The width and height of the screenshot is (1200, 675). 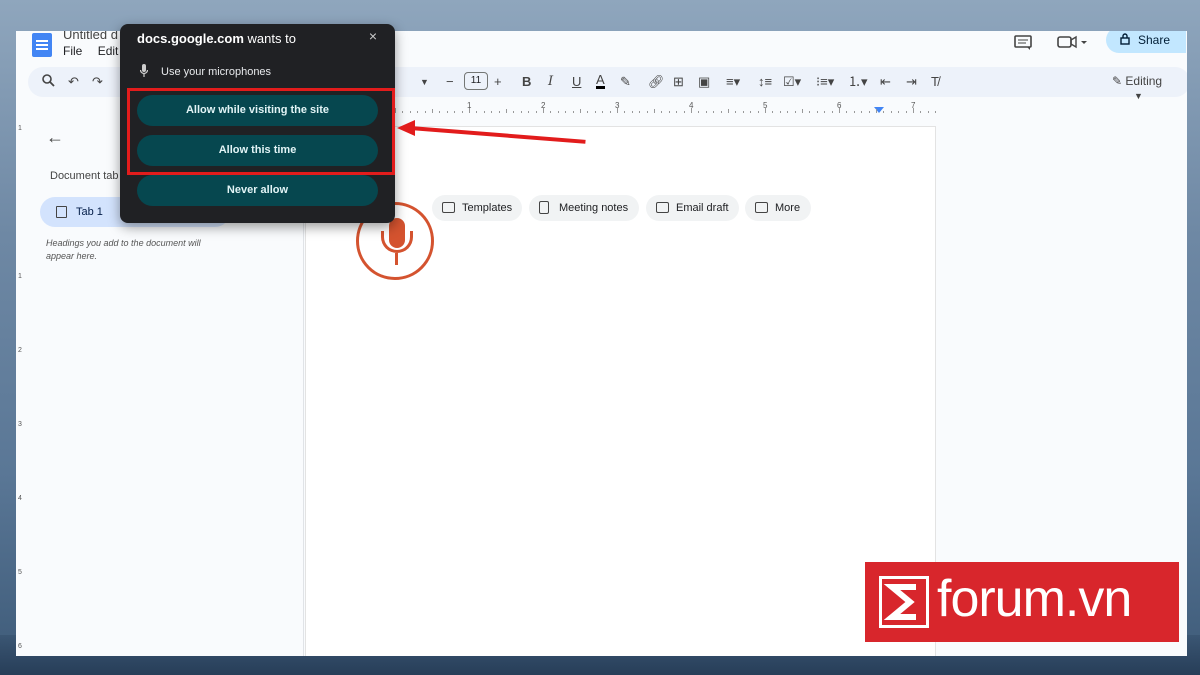 I want to click on numbered-list-icon: ⒈▾, so click(x=858, y=82).